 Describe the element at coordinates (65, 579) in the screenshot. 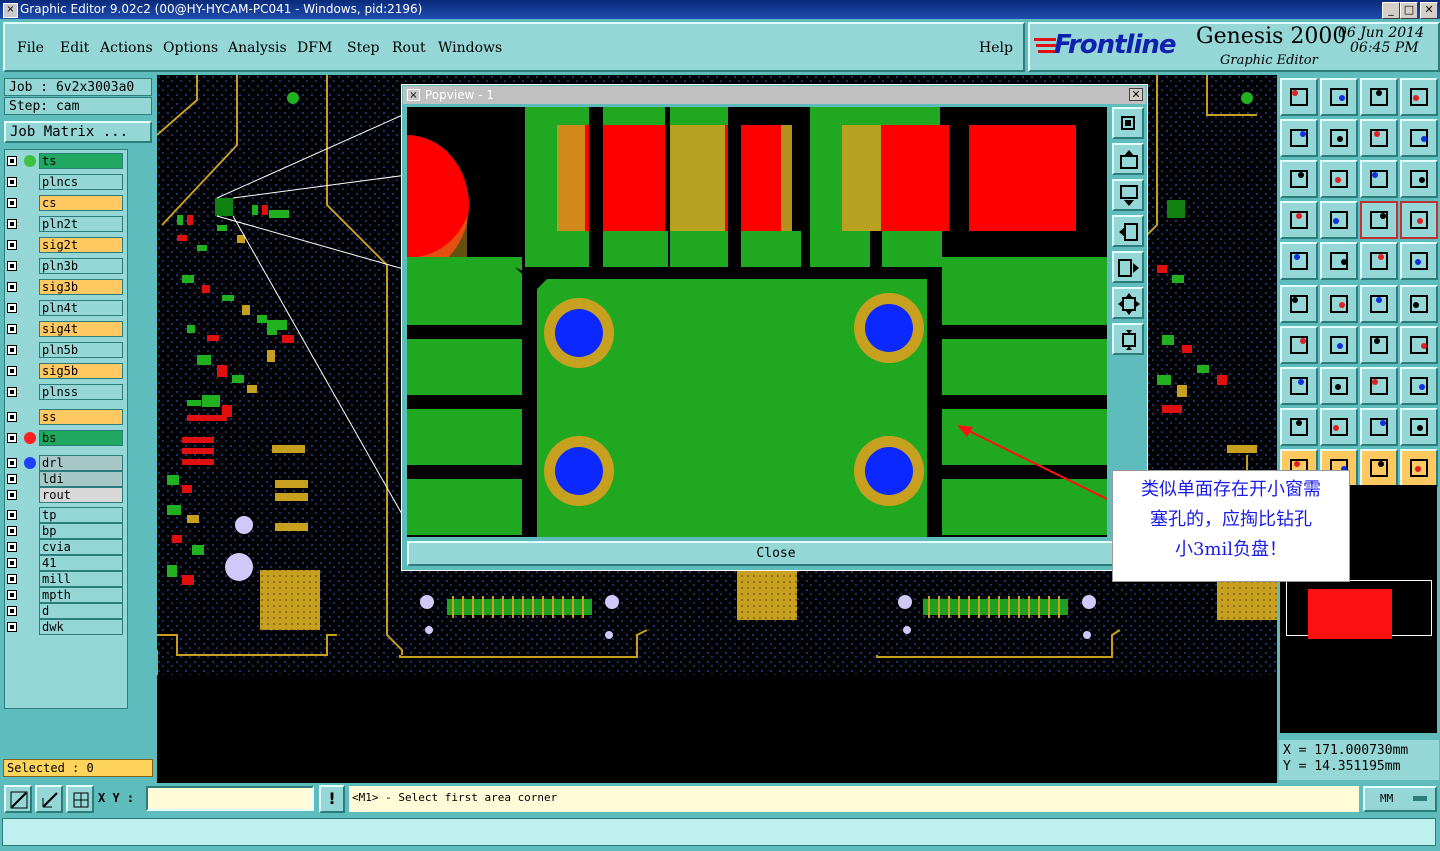

I see `layer-row-mill: mill` at that location.